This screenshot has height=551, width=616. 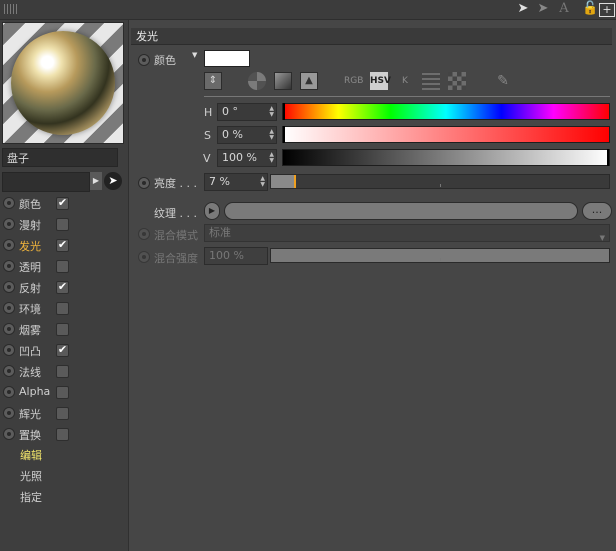 What do you see at coordinates (213, 81) in the screenshot?
I see `color-picker-mode-icon: ⇕` at bounding box center [213, 81].